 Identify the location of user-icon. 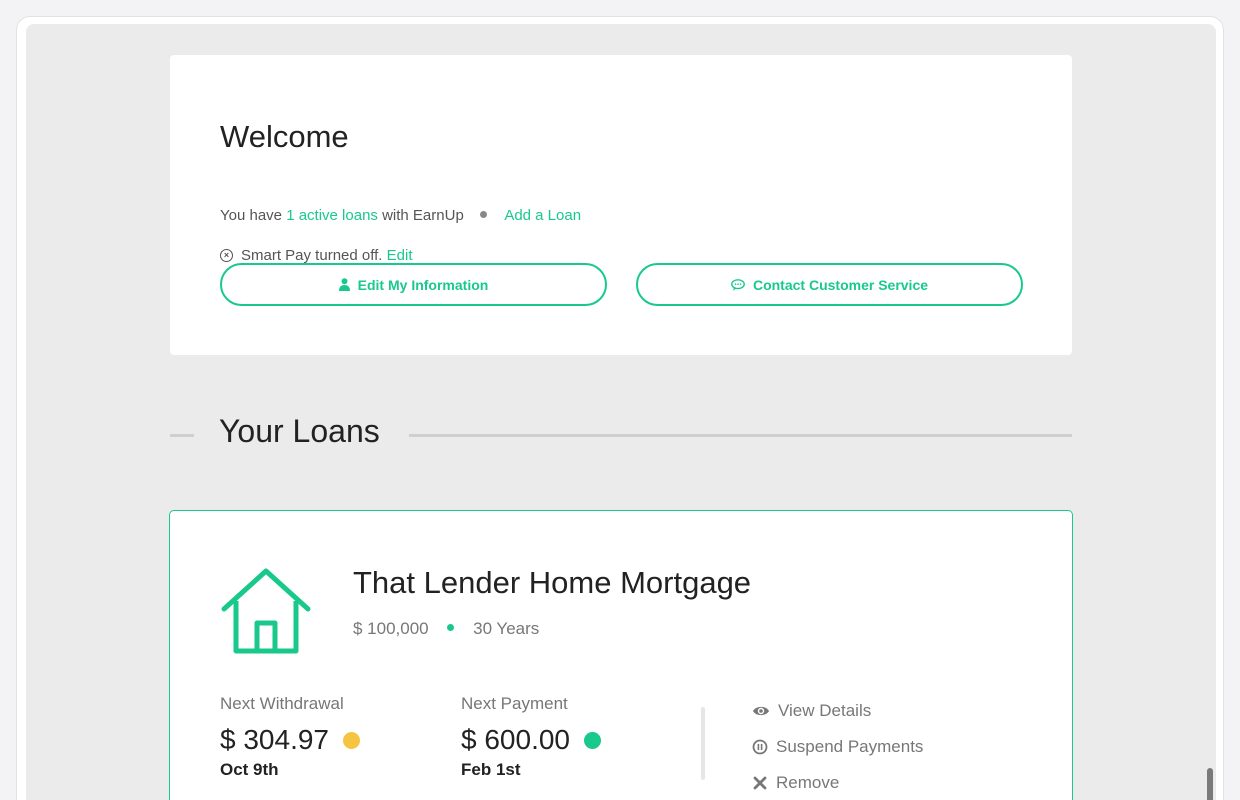
(344, 284).